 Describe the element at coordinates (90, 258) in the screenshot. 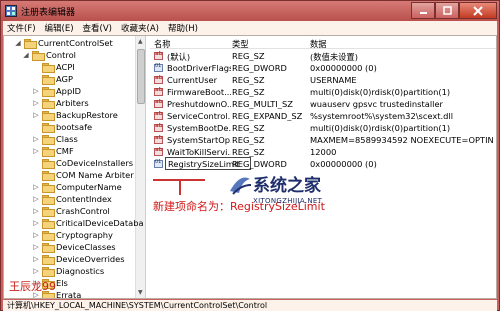

I see `tree-item-label: DeviceOverrides` at that location.